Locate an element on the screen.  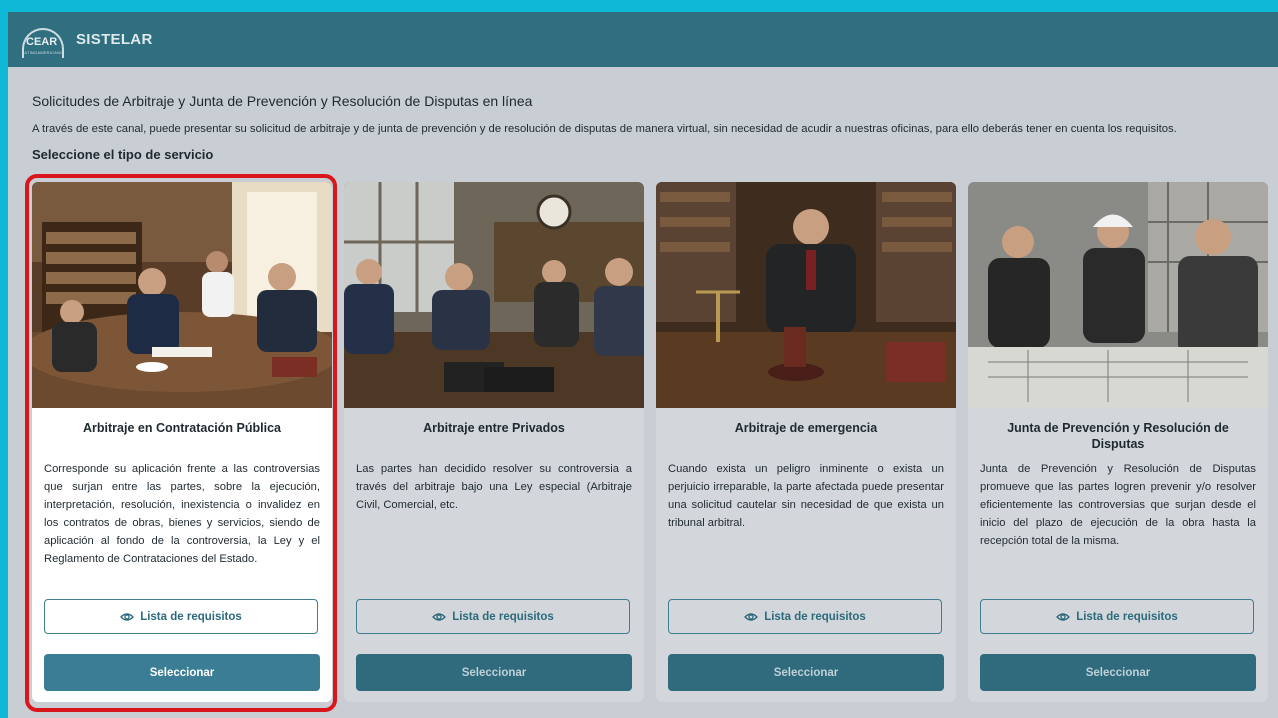
card-title: Arbitraje en Contratación Pública is located at coordinates (182, 428).